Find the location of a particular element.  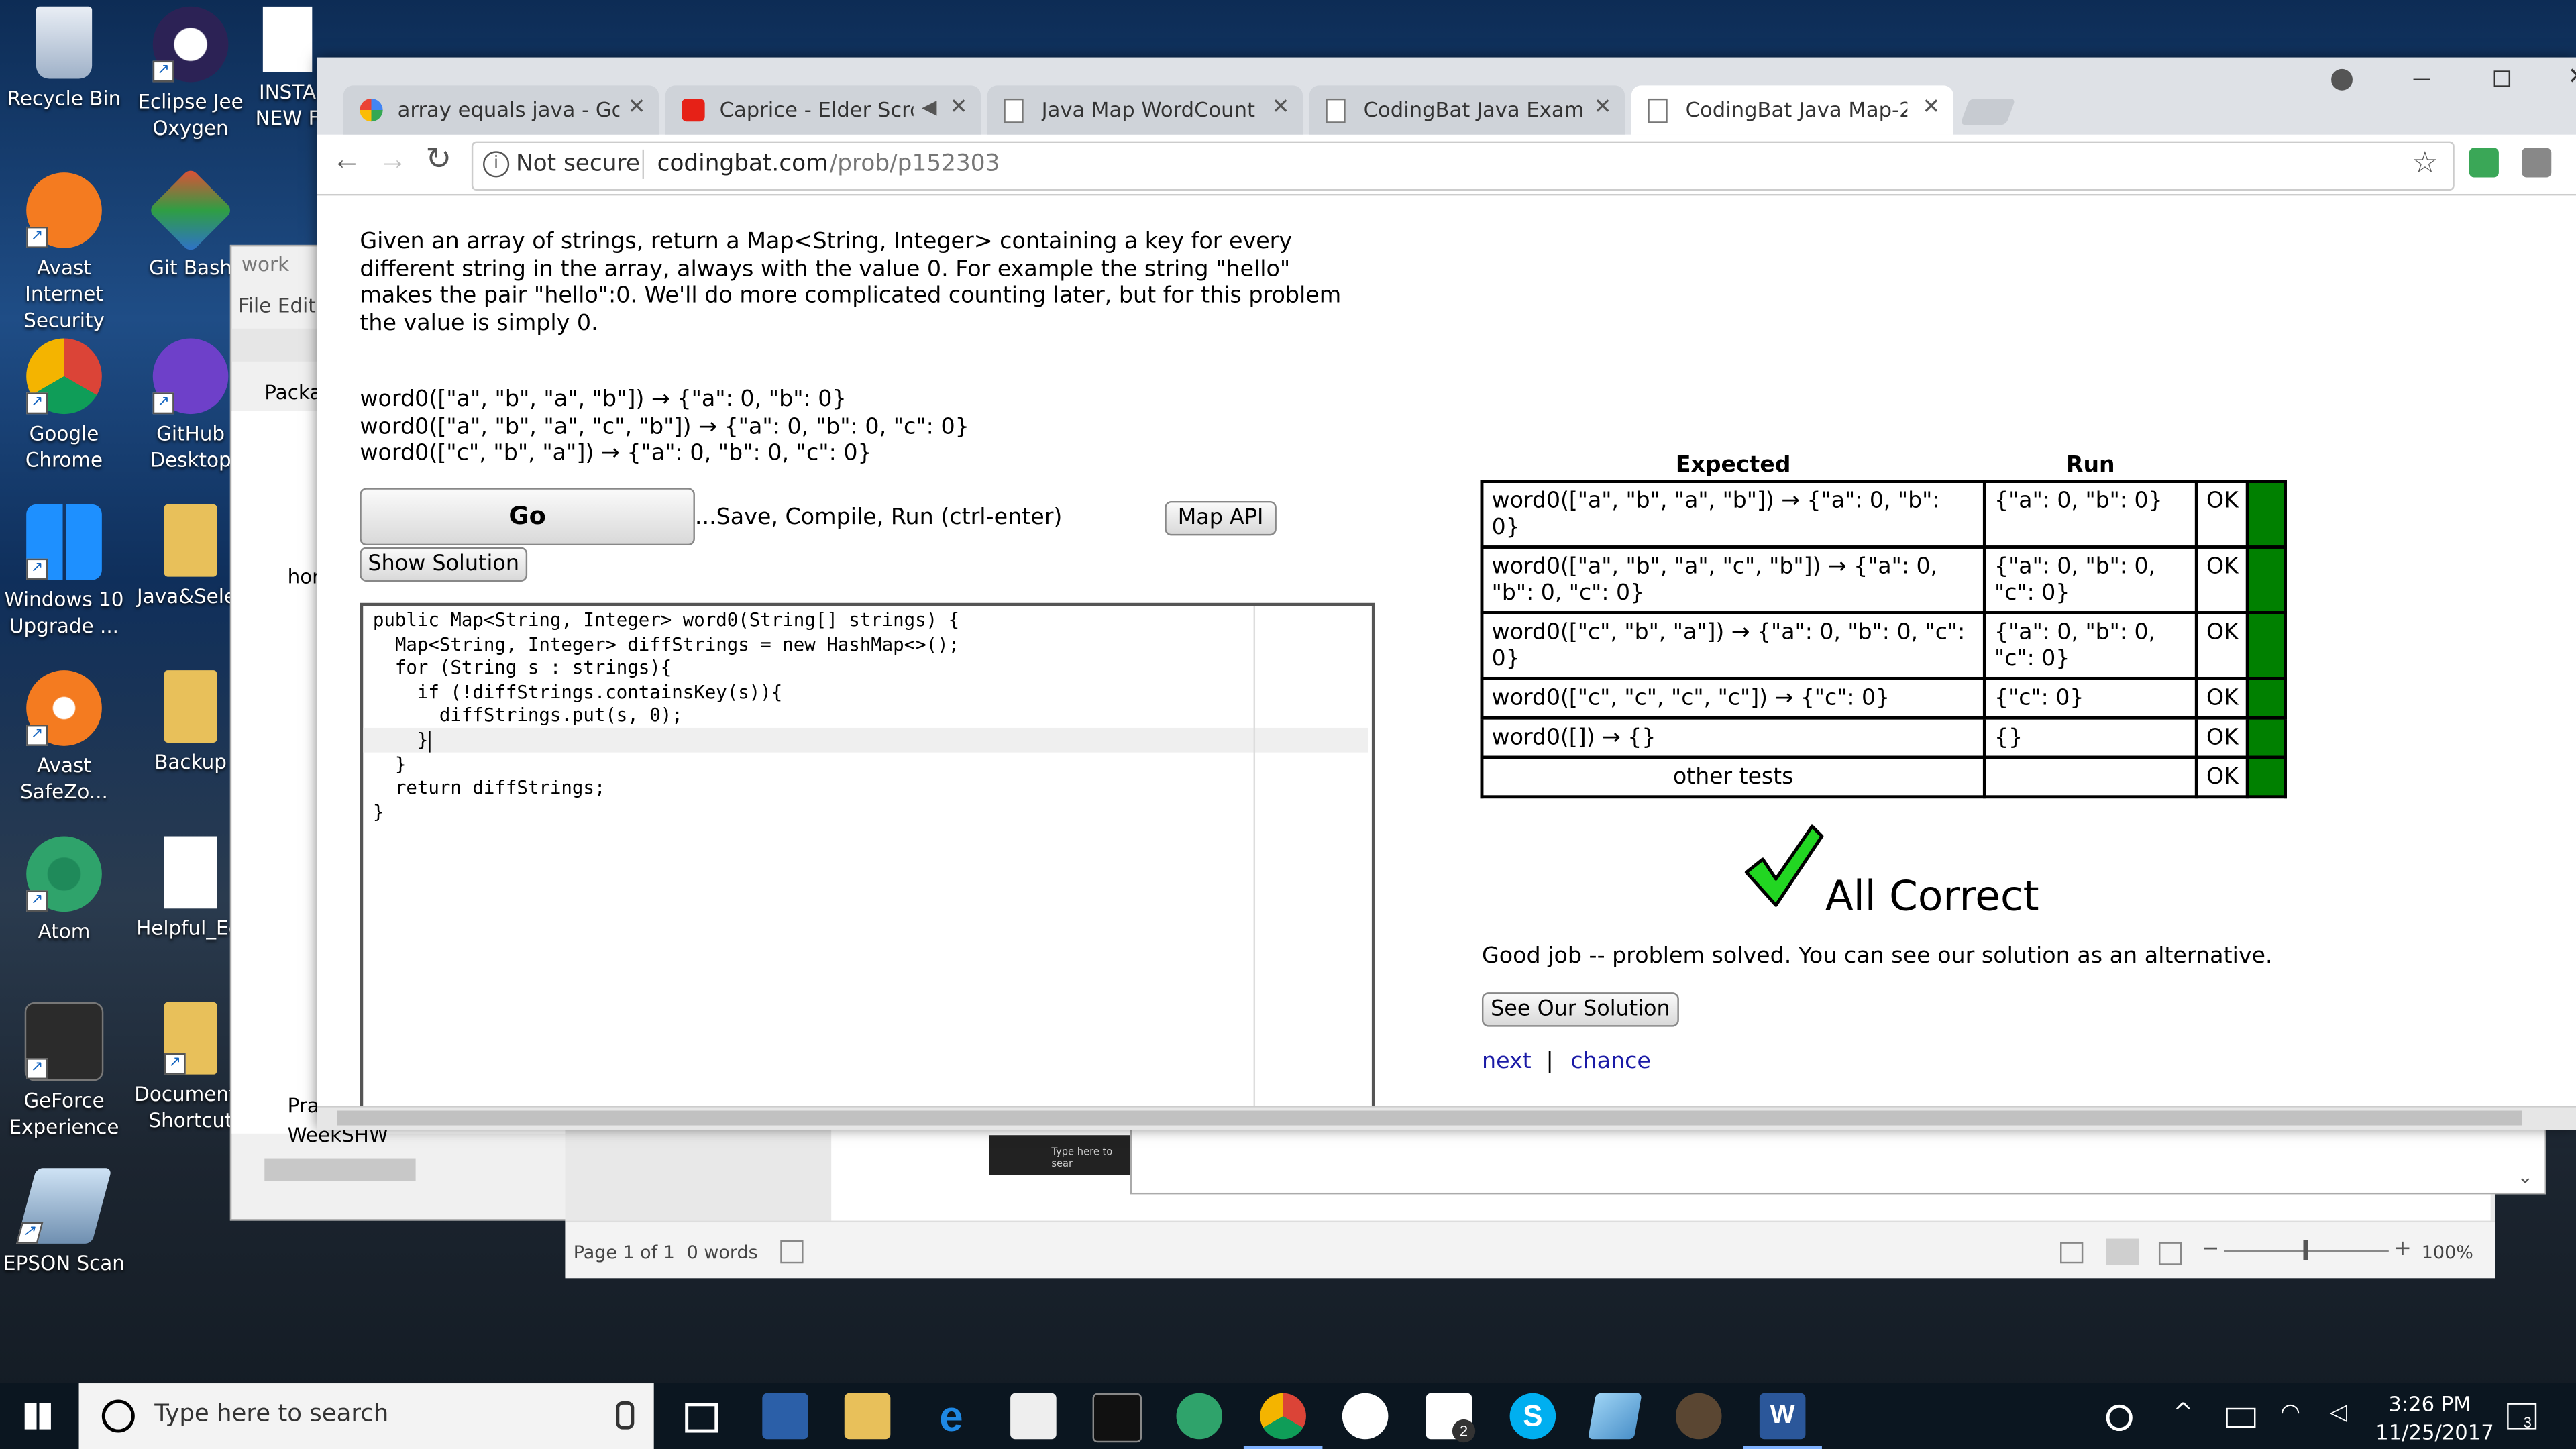

chevron-up-icon: ^ is located at coordinates (2183, 1413).